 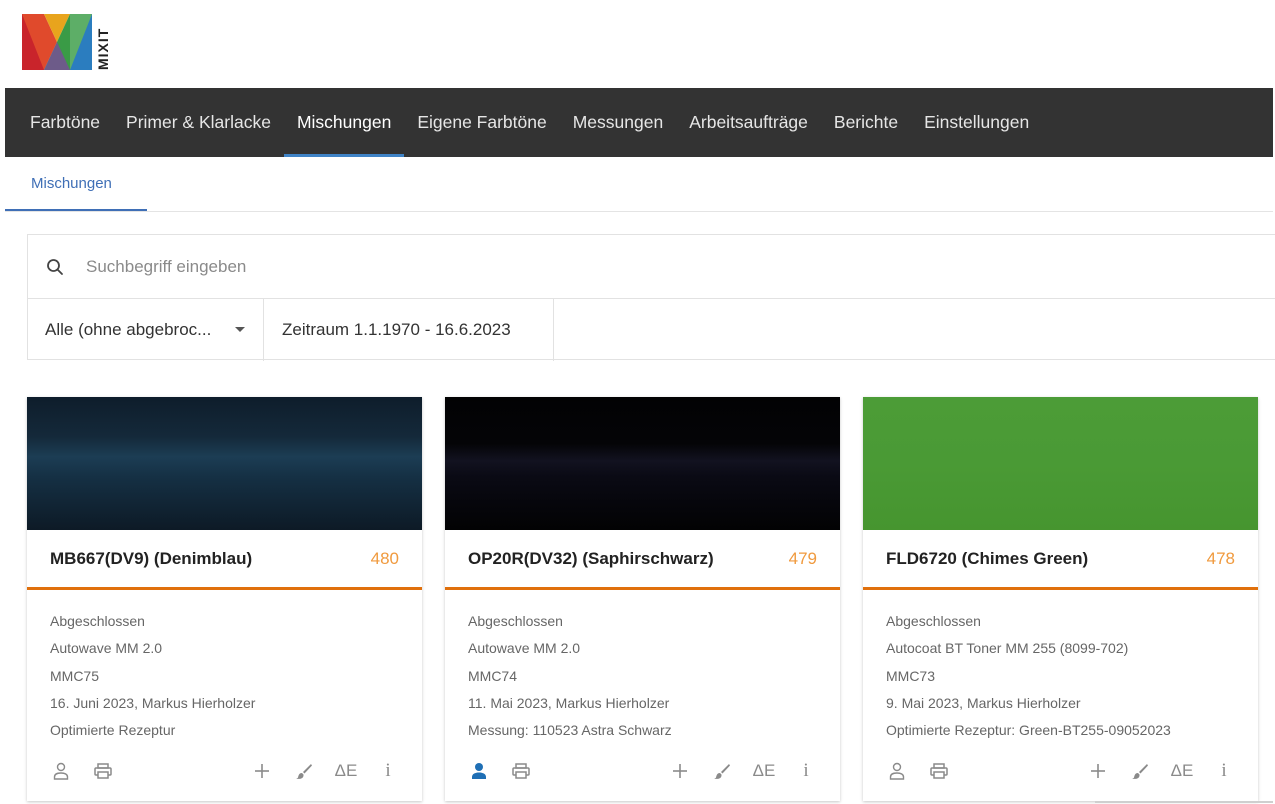 What do you see at coordinates (153, 702) in the screenshot?
I see `card-date-user: 16. Juni 2023, Markus Hierholzer` at bounding box center [153, 702].